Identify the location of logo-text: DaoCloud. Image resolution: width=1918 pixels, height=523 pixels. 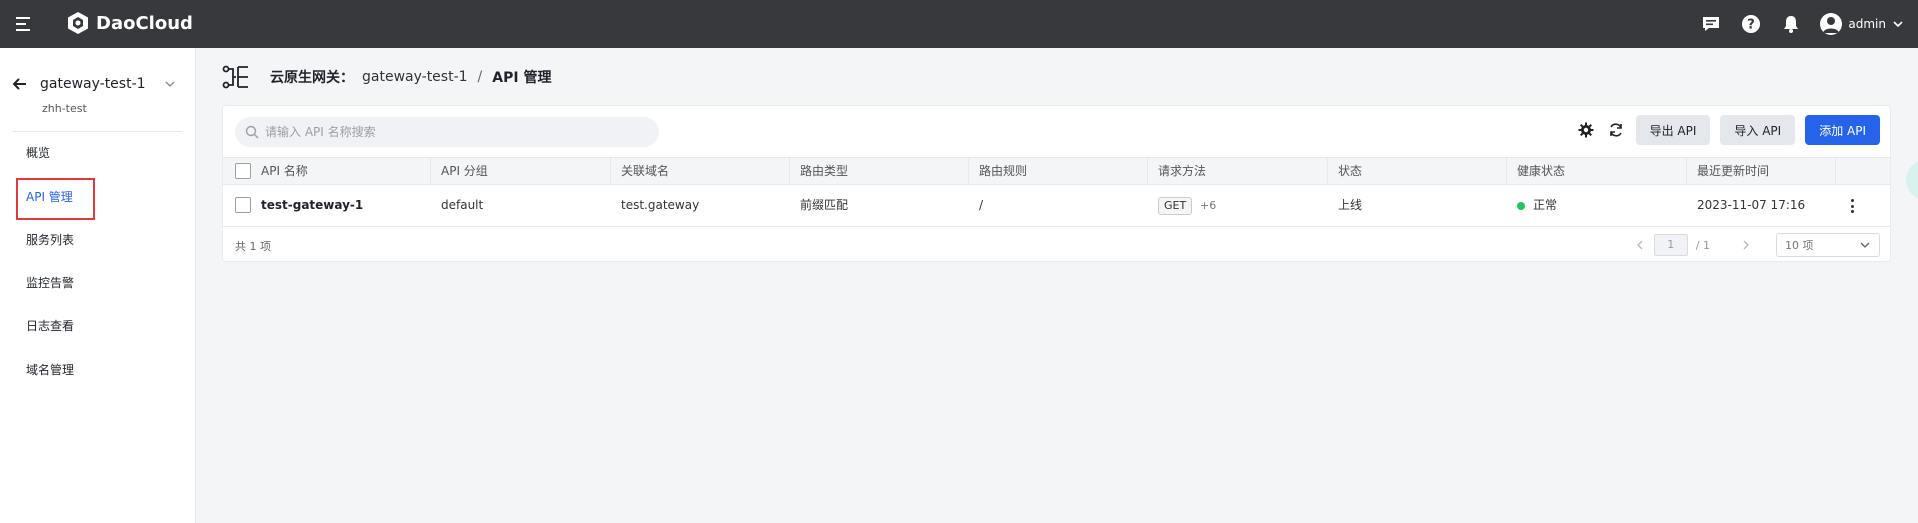
(144, 23).